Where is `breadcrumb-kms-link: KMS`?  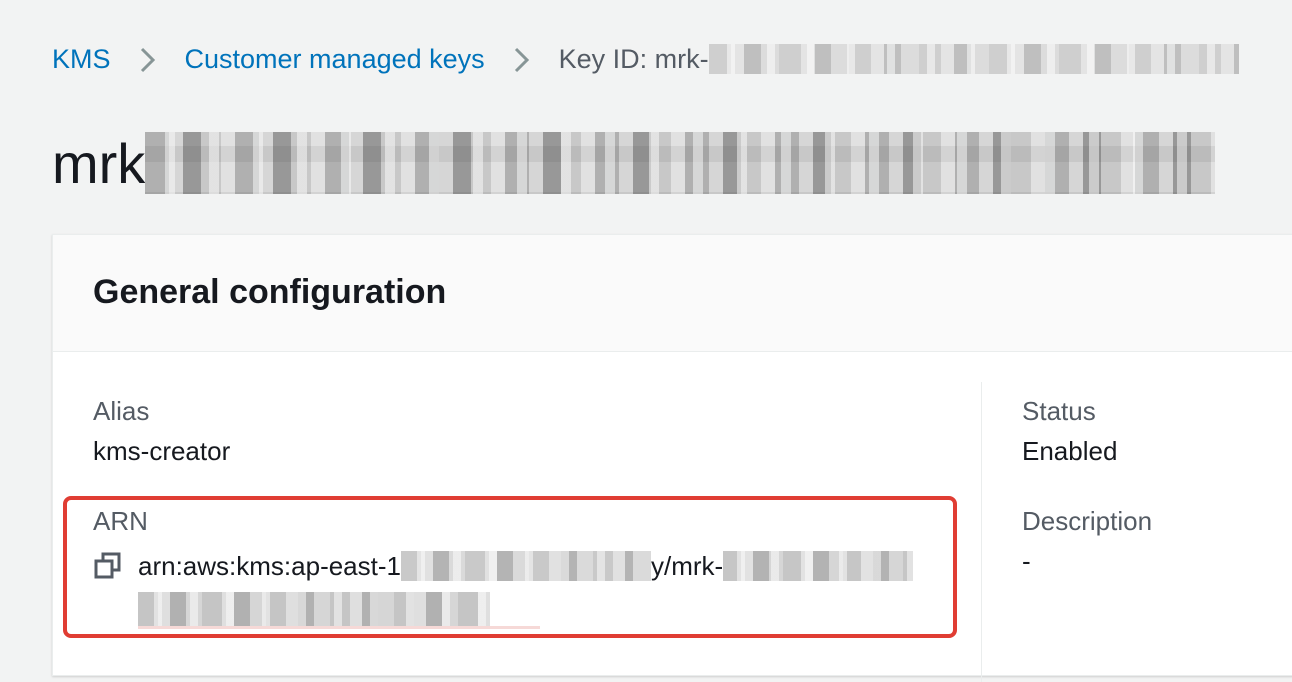
breadcrumb-kms-link: KMS is located at coordinates (81, 59).